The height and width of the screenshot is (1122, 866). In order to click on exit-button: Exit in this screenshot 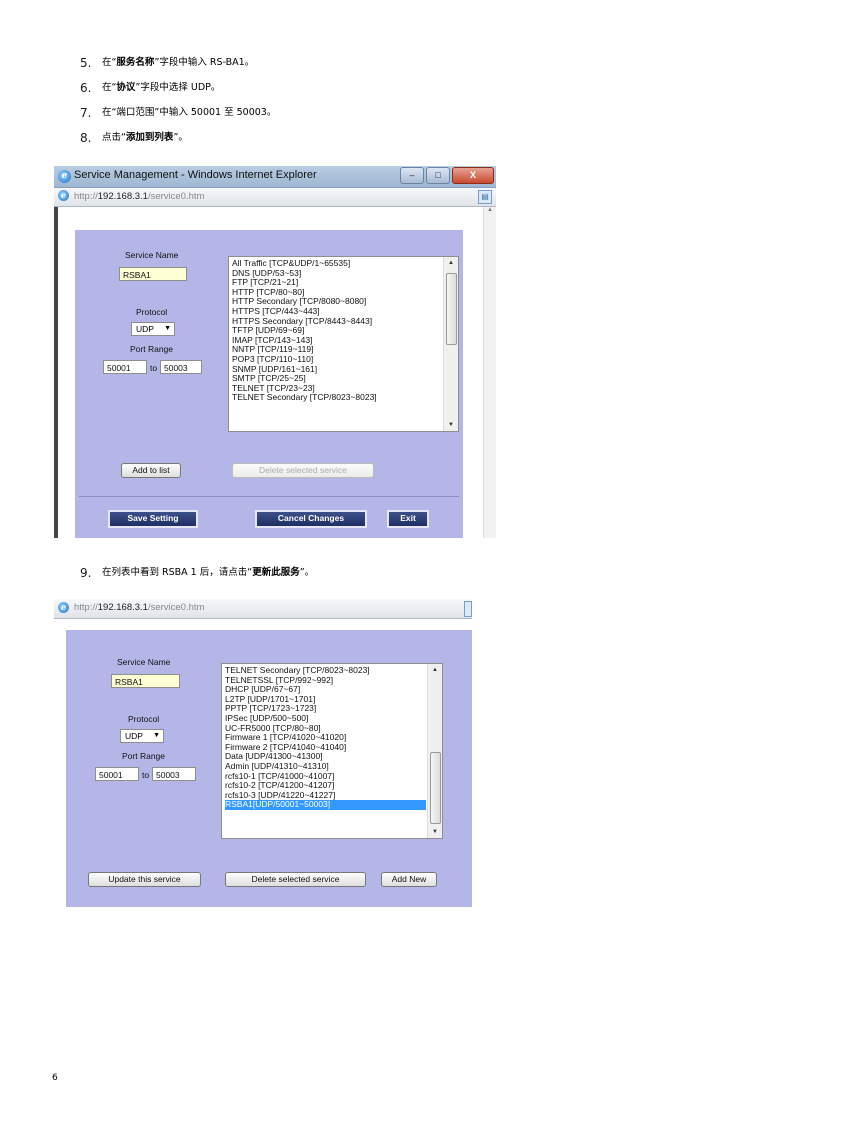, I will do `click(408, 519)`.